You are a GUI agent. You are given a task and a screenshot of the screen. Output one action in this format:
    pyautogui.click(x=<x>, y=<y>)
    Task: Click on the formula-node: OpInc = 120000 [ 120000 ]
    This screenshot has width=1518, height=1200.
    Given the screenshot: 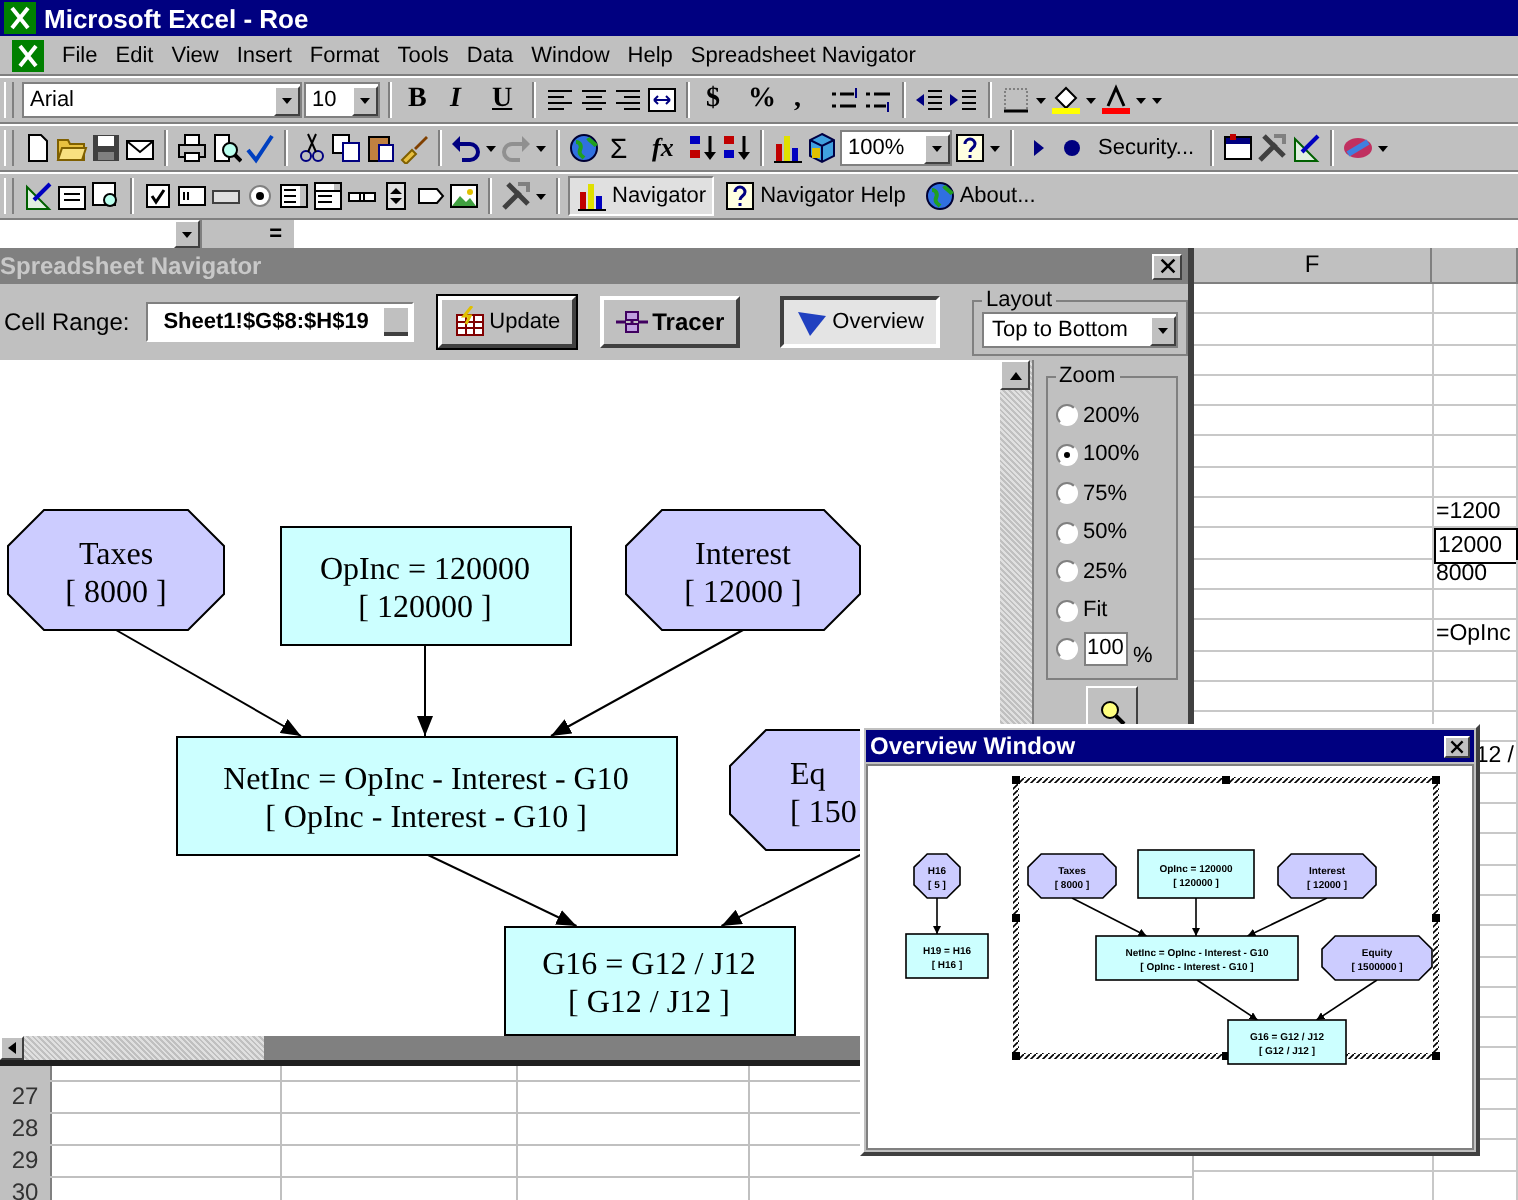 What is the action you would take?
    pyautogui.click(x=426, y=586)
    